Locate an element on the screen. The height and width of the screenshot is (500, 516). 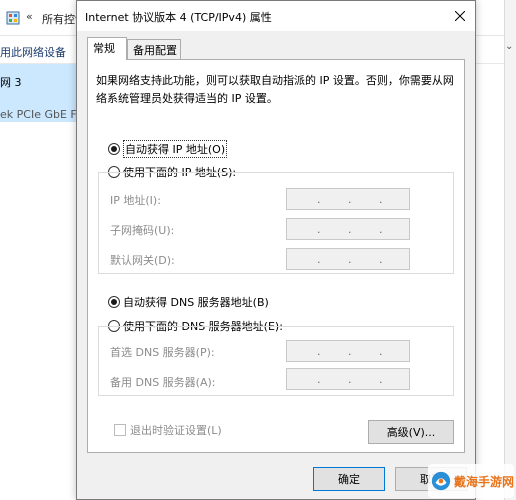
tab-general: 常规 is located at coordinates (107, 48).